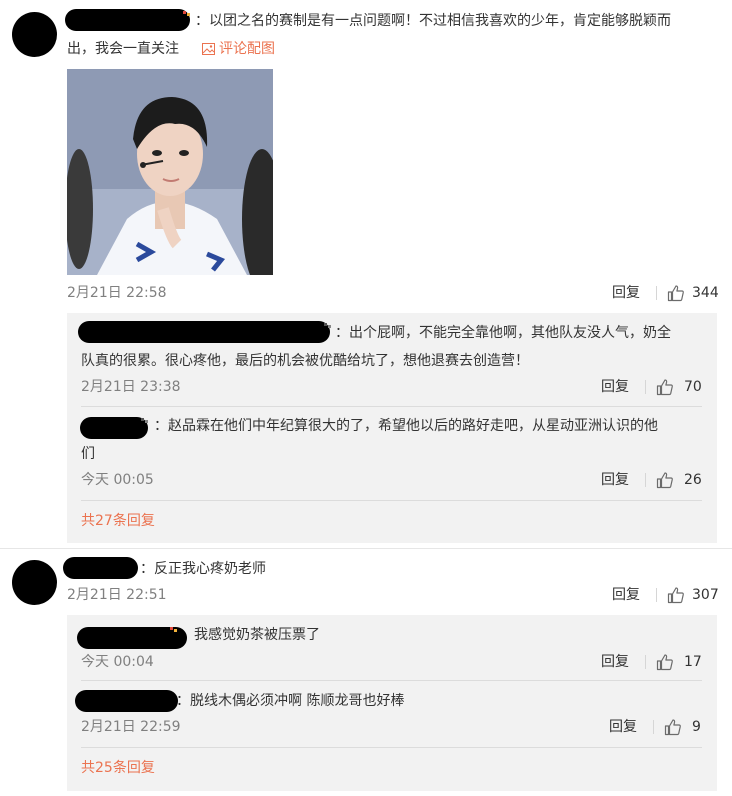 The height and width of the screenshot is (796, 732). Describe the element at coordinates (696, 727) in the screenshot. I see `like-count: 9` at that location.